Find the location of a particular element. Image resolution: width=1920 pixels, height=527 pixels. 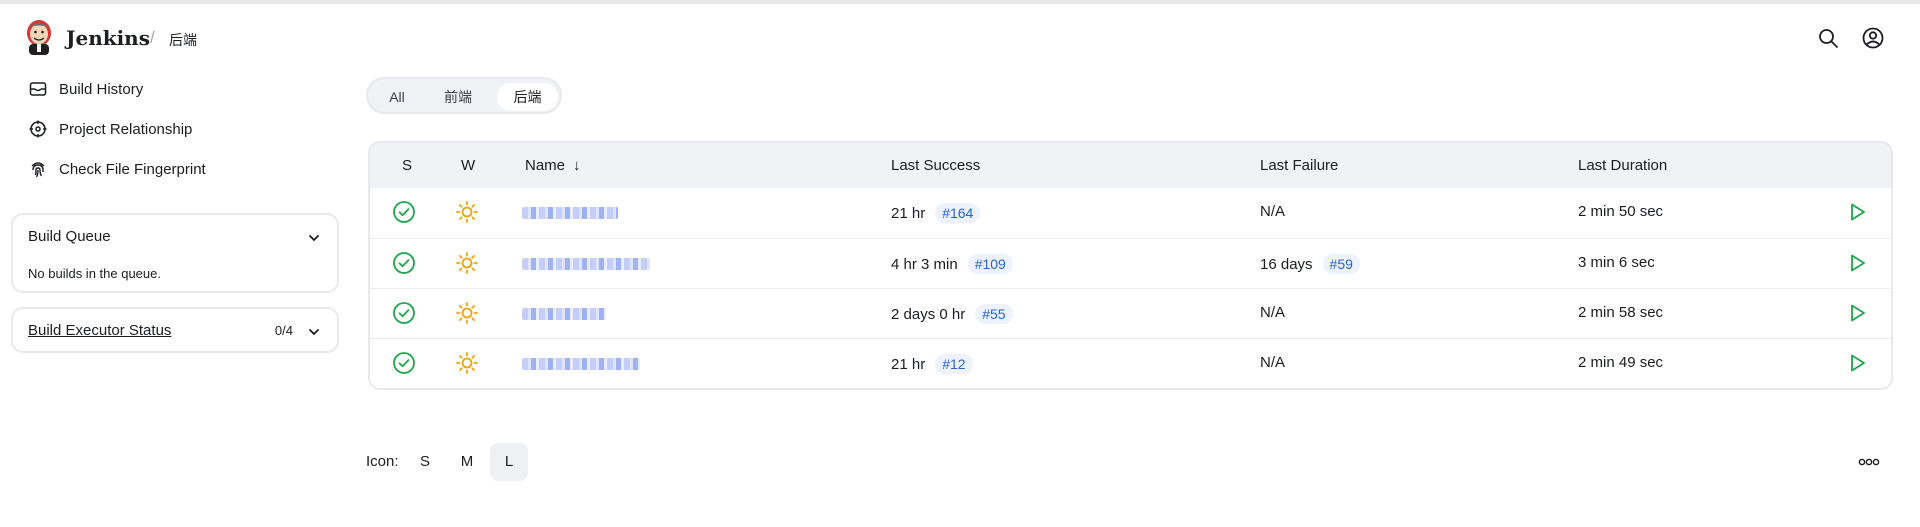

build-history-icon is located at coordinates (38, 89).